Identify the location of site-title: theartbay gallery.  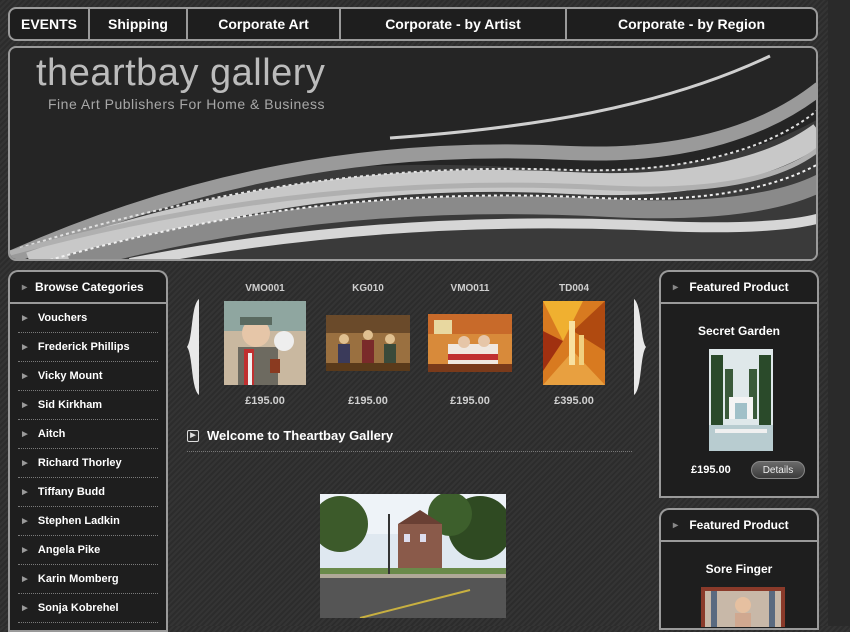
(180, 73).